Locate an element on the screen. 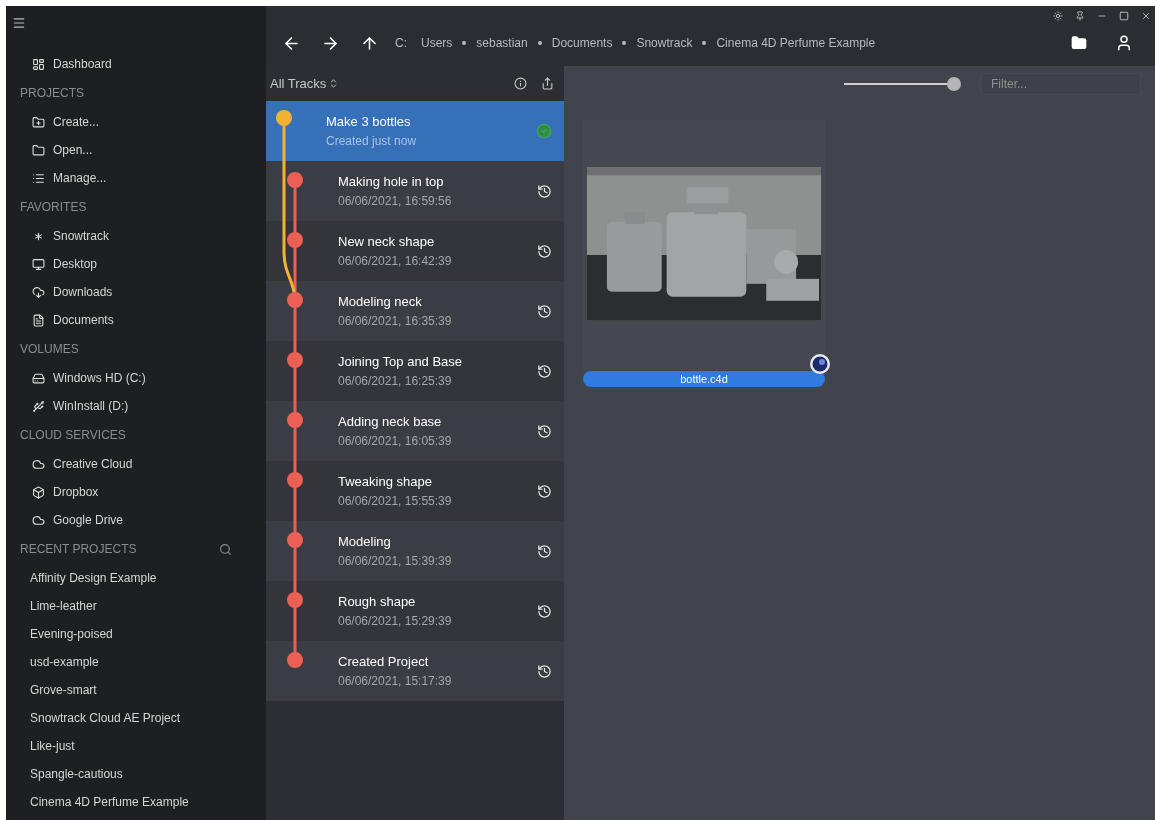  track-row: Created Project 06/06/2021, 15:17:39 is located at coordinates (415, 671).